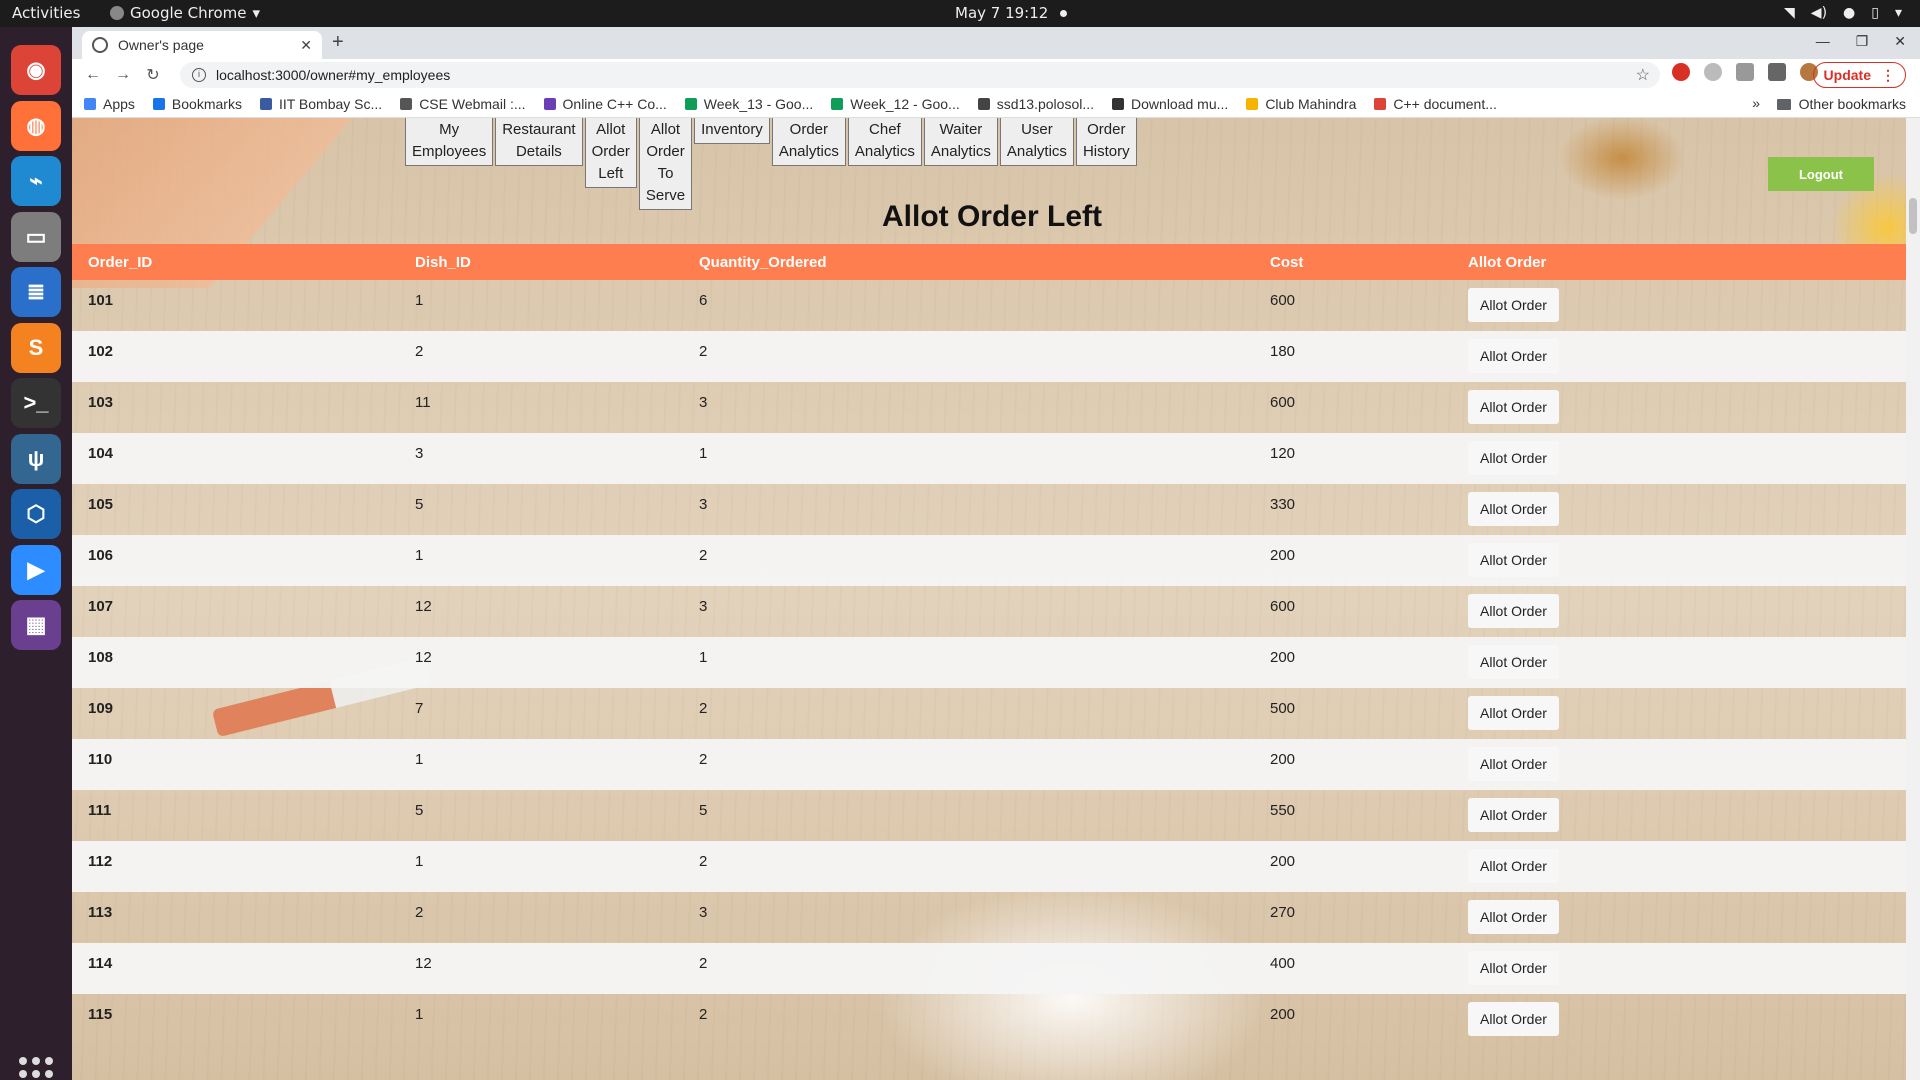 The image size is (1920, 1080). Describe the element at coordinates (306, 45) in the screenshot. I see `close-icon: ✕` at that location.